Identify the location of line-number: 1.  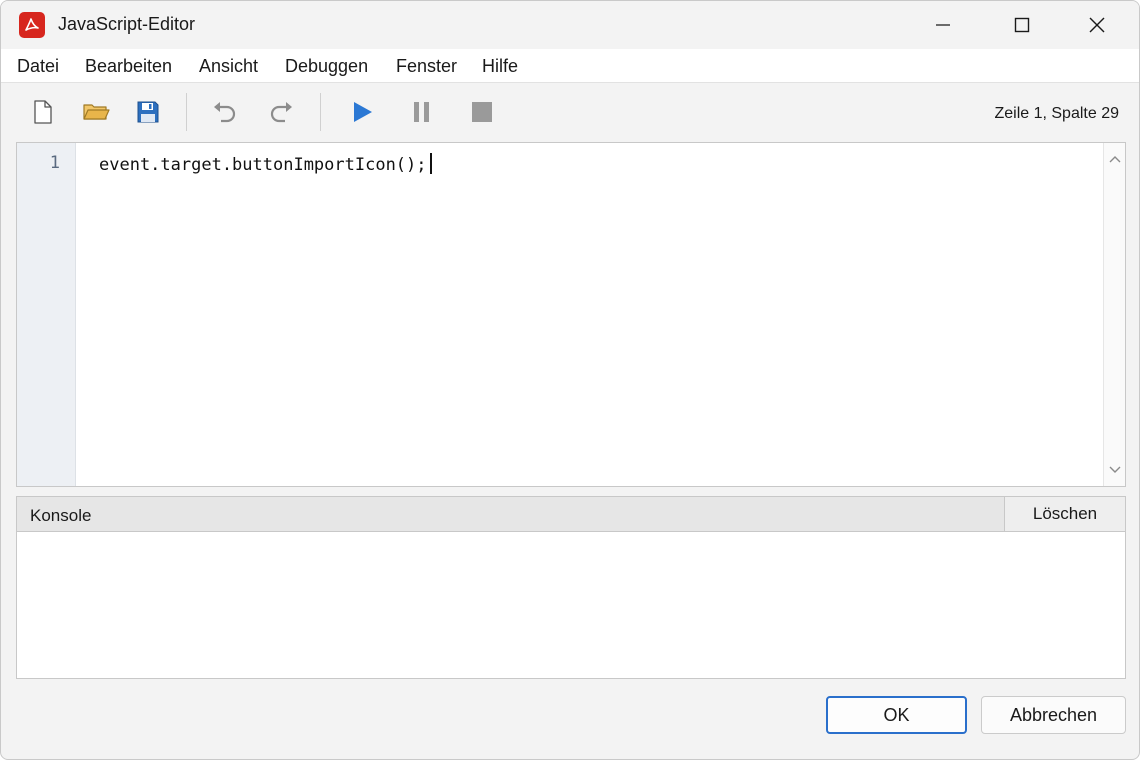
(54, 163).